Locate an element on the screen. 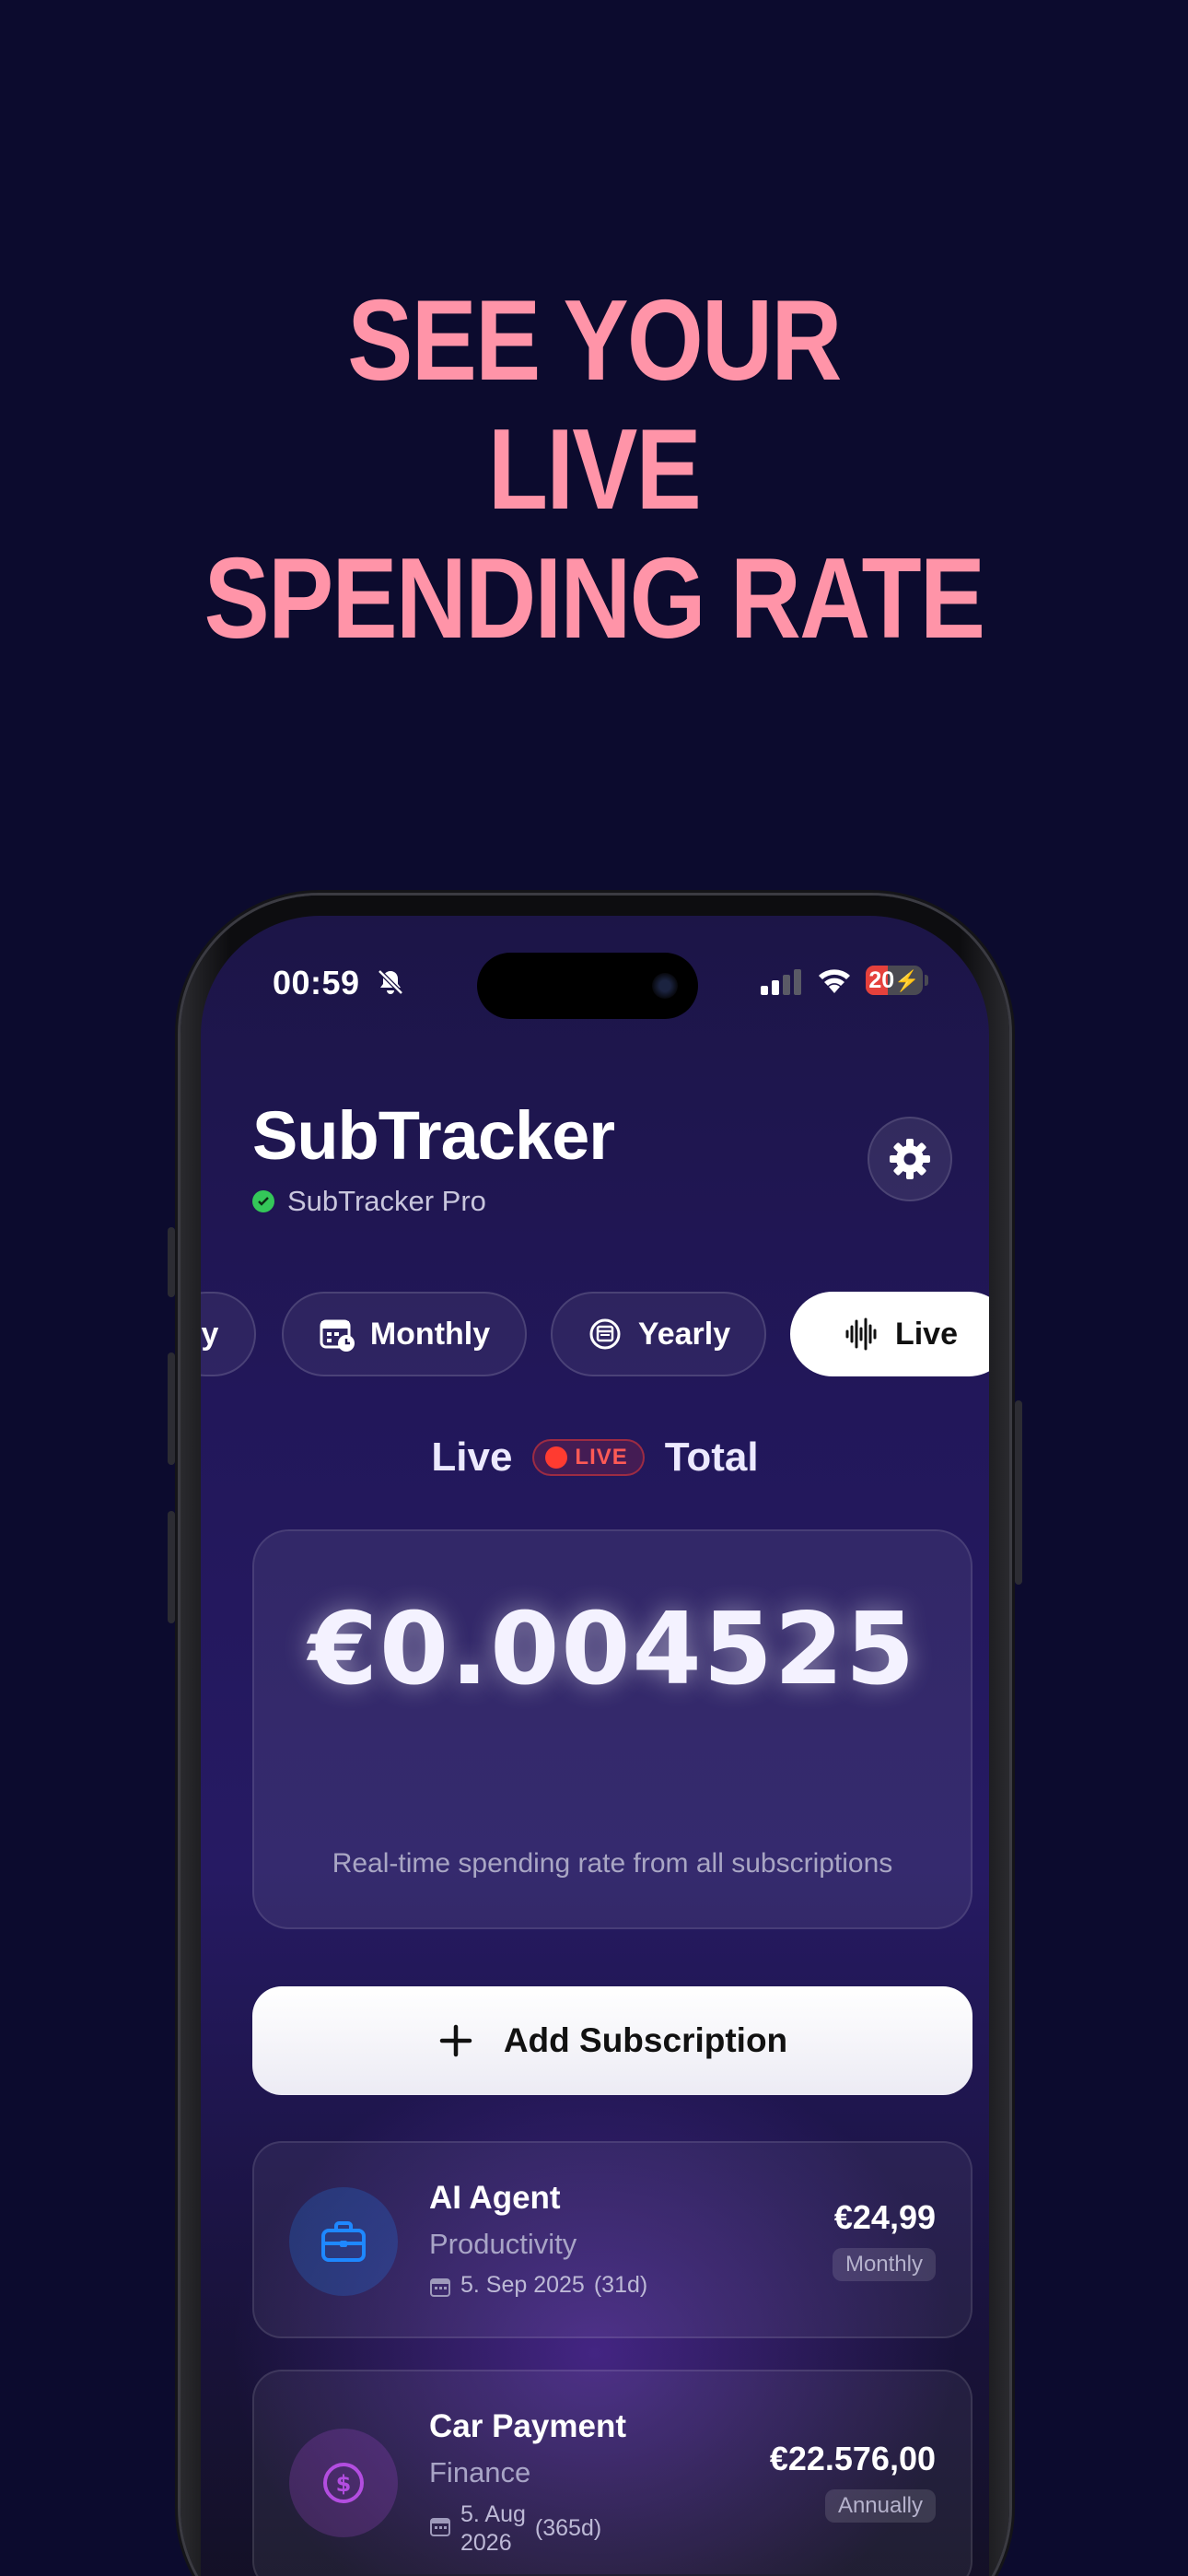 This screenshot has height=2576, width=1188. subscription-date: 5. Aug 2026 (365d) is located at coordinates (515, 2529).